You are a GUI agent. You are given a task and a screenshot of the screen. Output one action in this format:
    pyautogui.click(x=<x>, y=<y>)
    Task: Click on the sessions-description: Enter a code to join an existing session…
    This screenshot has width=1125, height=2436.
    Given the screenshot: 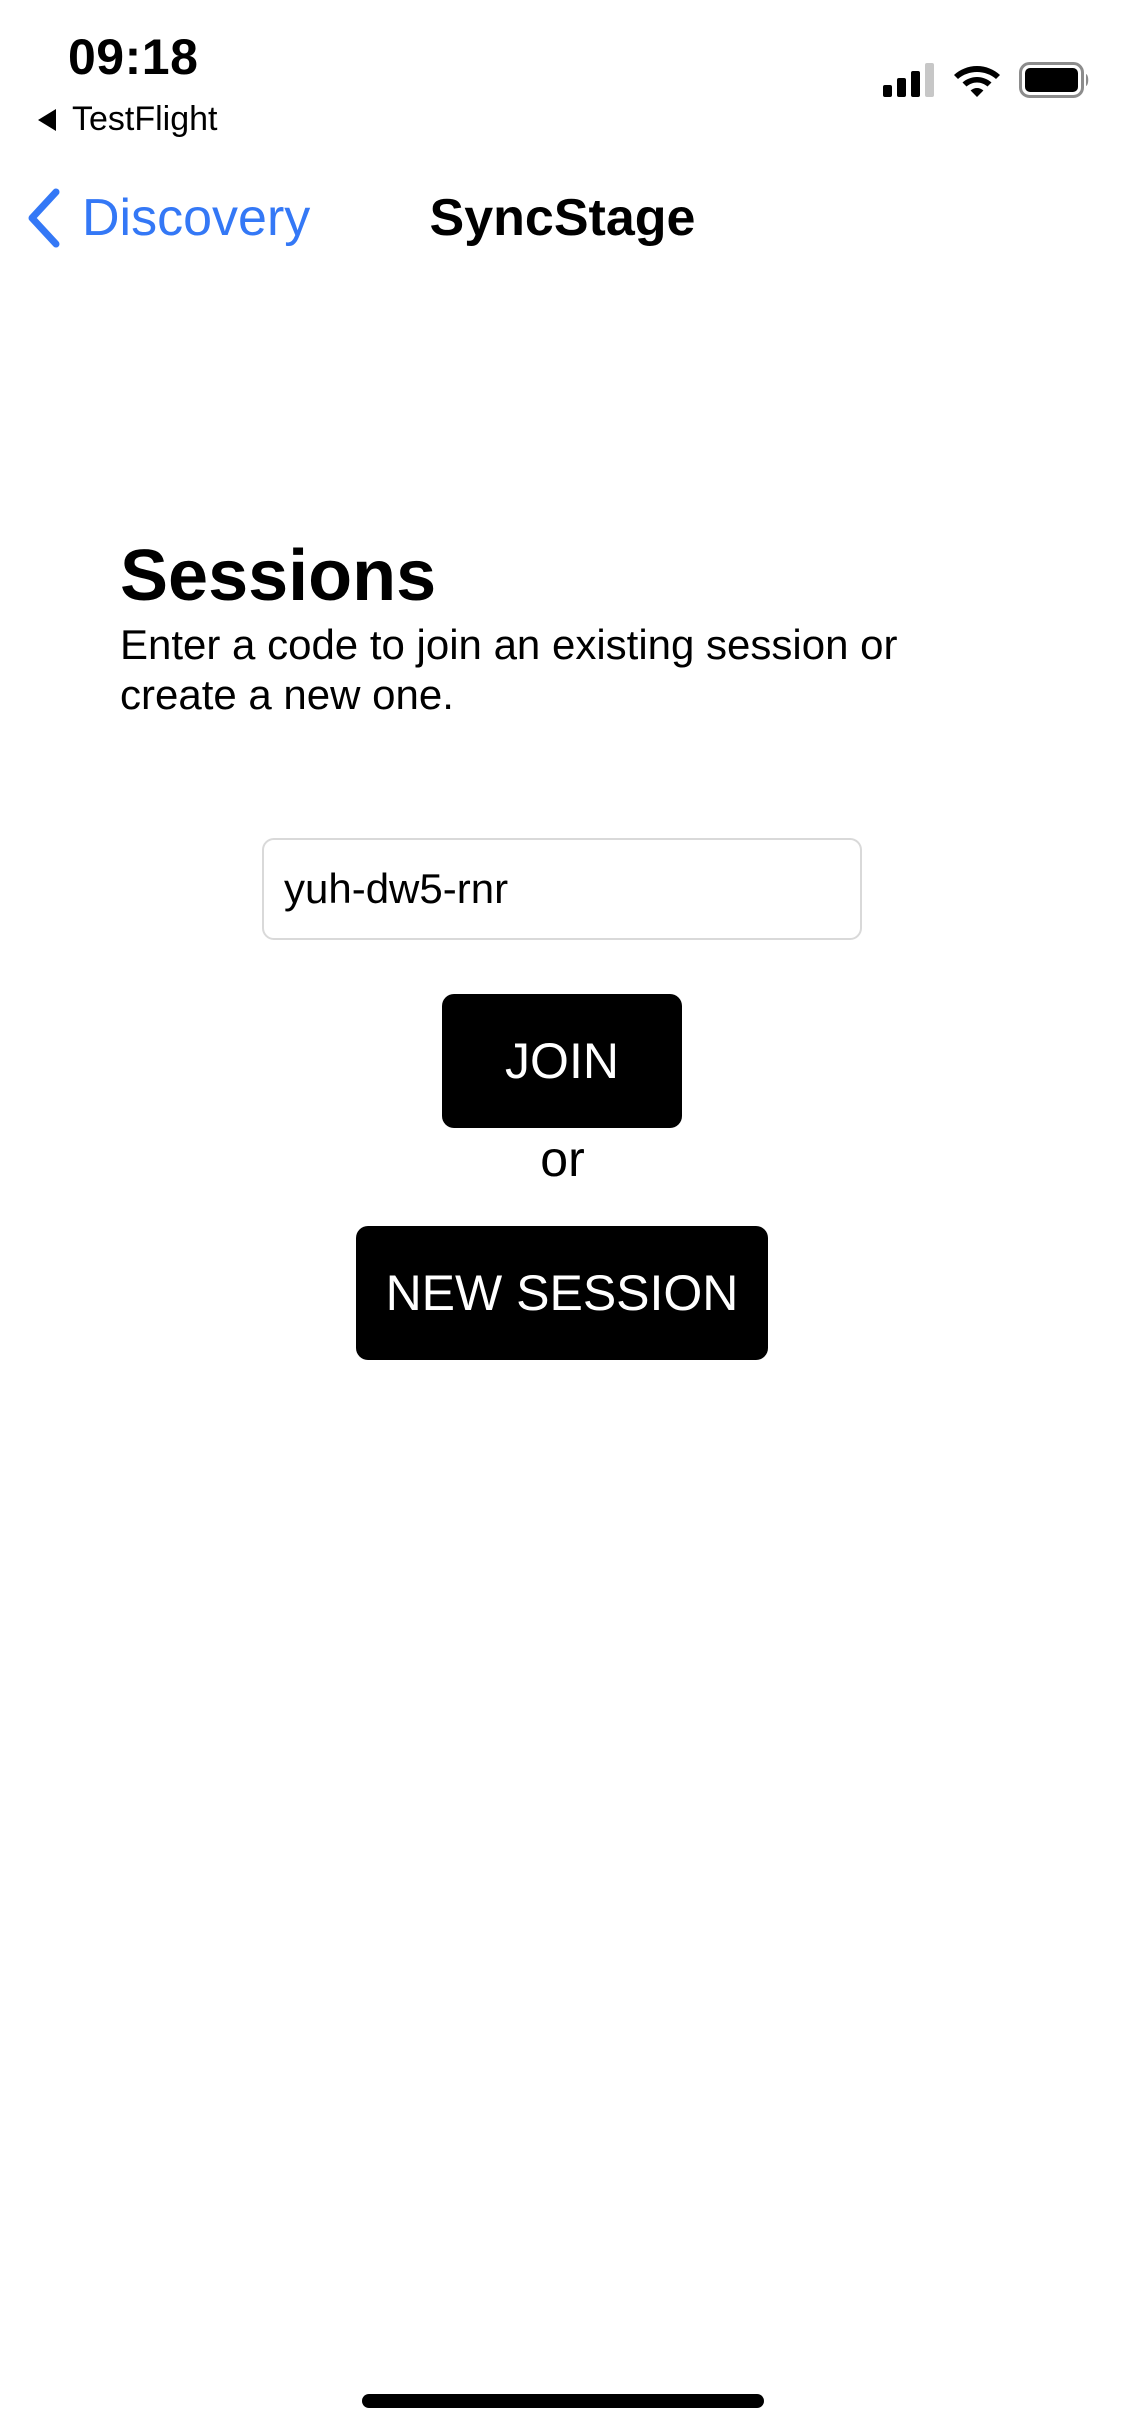 What is the action you would take?
    pyautogui.click(x=509, y=669)
    